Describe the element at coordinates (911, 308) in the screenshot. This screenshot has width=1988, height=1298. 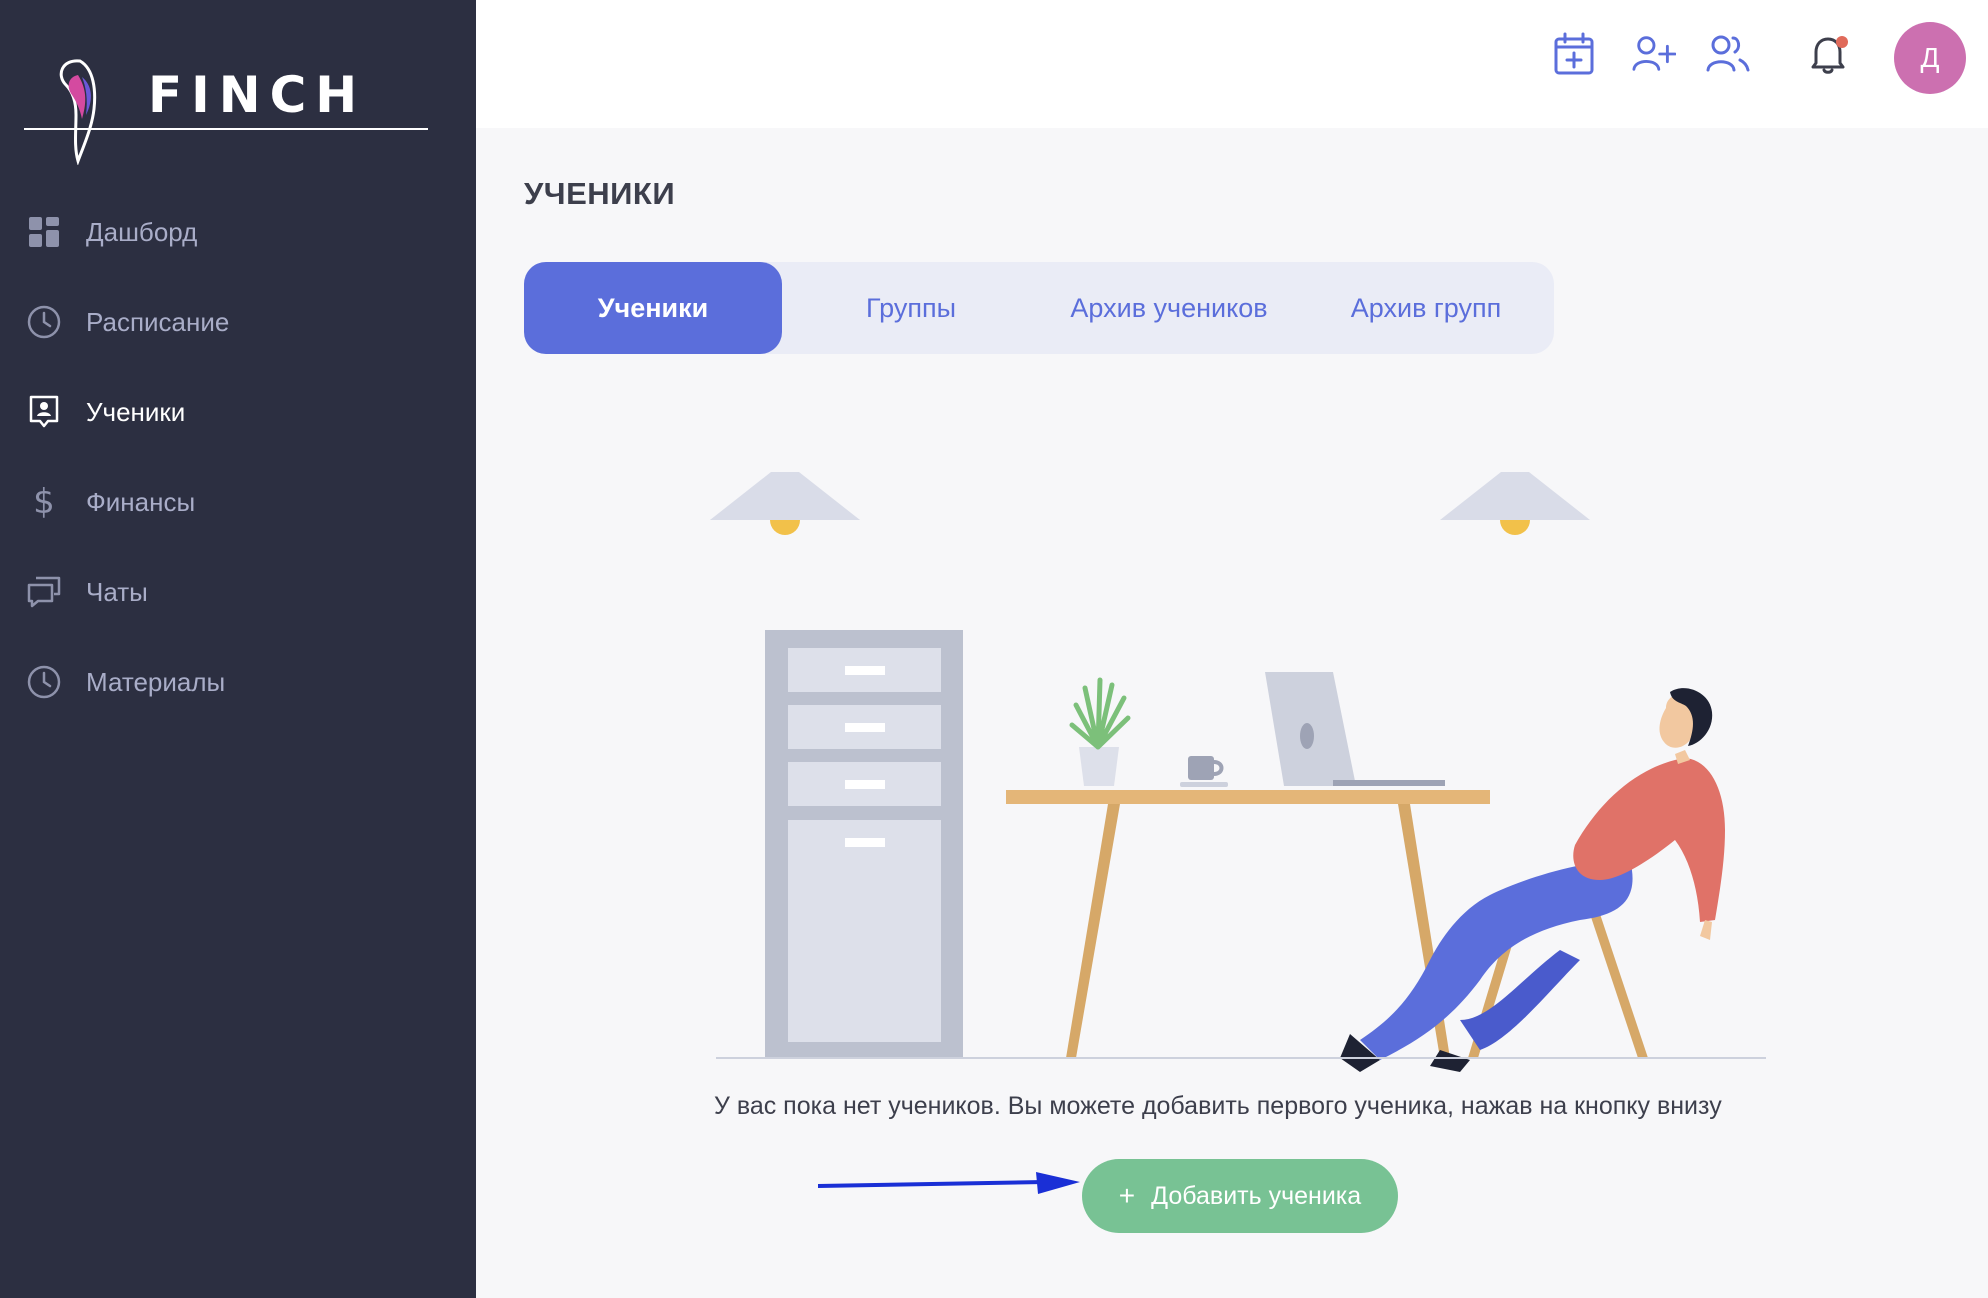
I see `tab-groups: Группы` at that location.